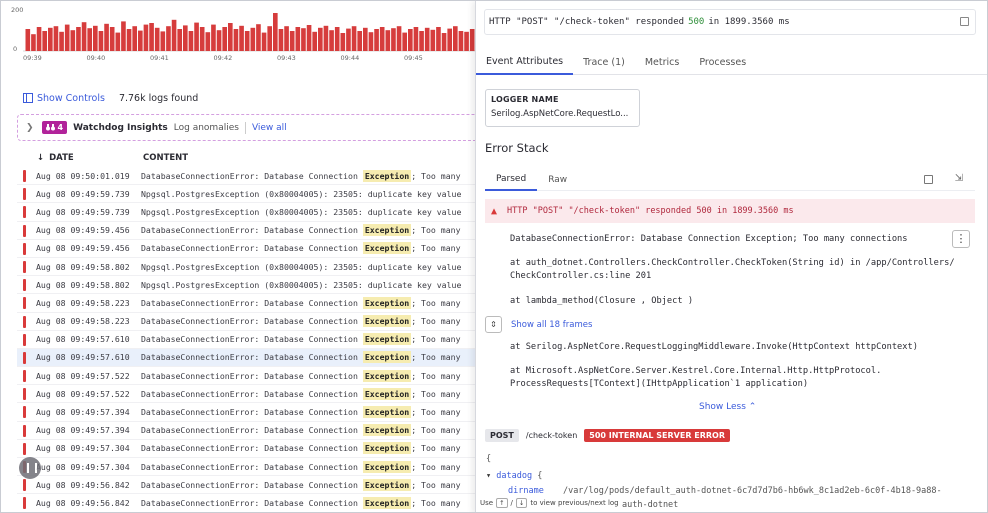 The width and height of the screenshot is (988, 513). Describe the element at coordinates (30, 128) in the screenshot. I see `chevron-right-icon: ❯` at that location.